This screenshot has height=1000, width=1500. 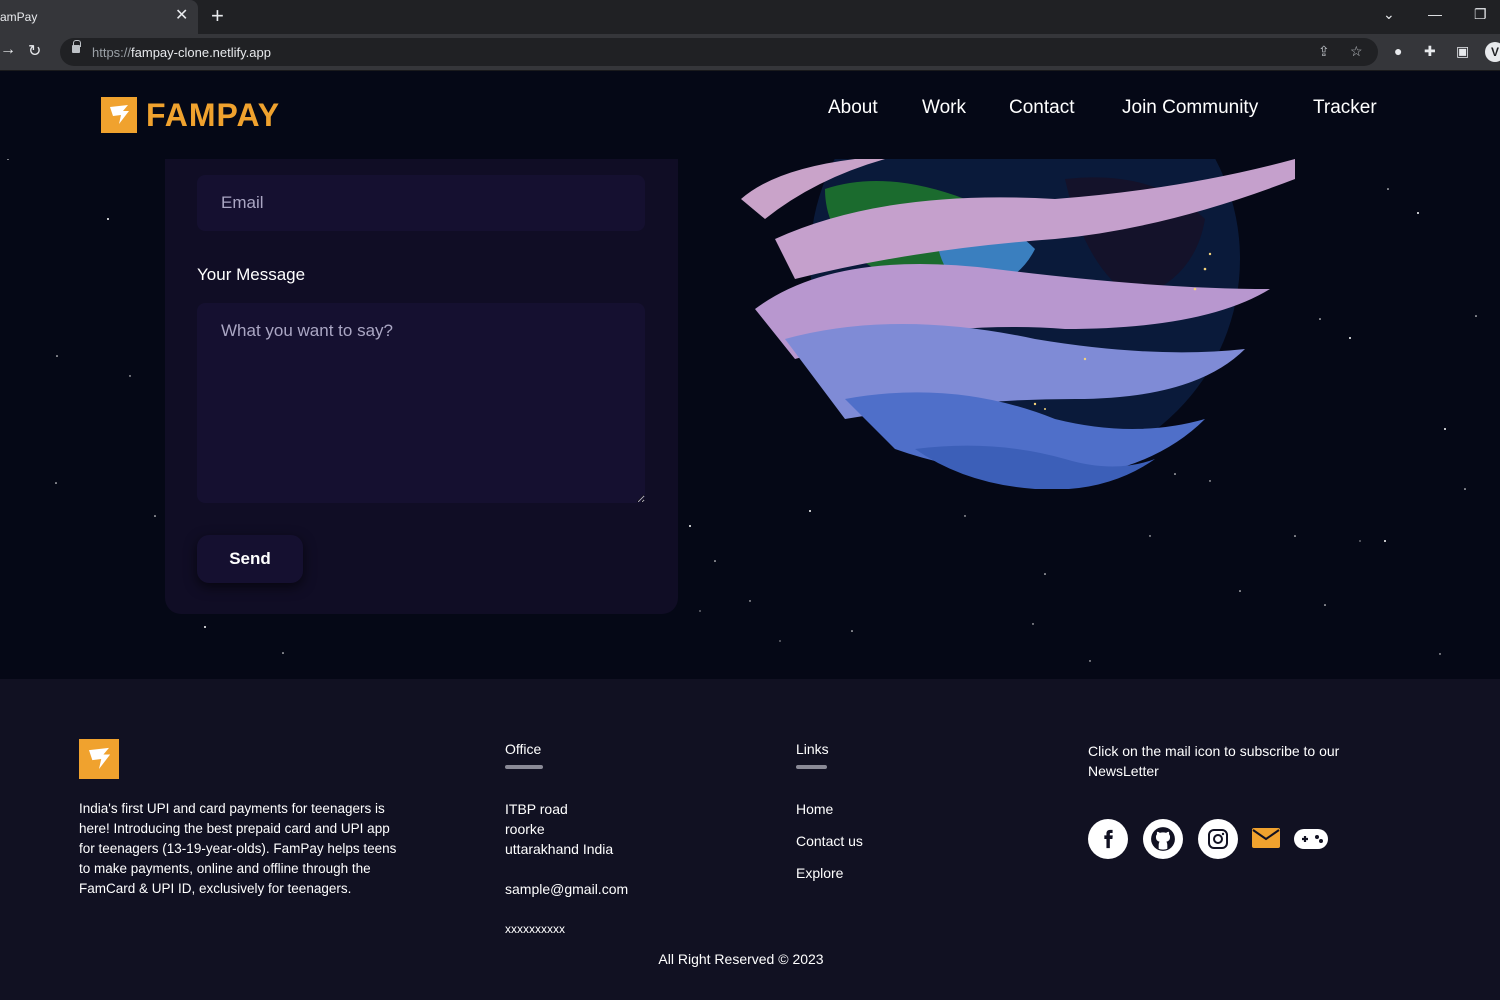 What do you see at coordinates (1356, 51) in the screenshot?
I see `bookmark-star-icon: ☆` at bounding box center [1356, 51].